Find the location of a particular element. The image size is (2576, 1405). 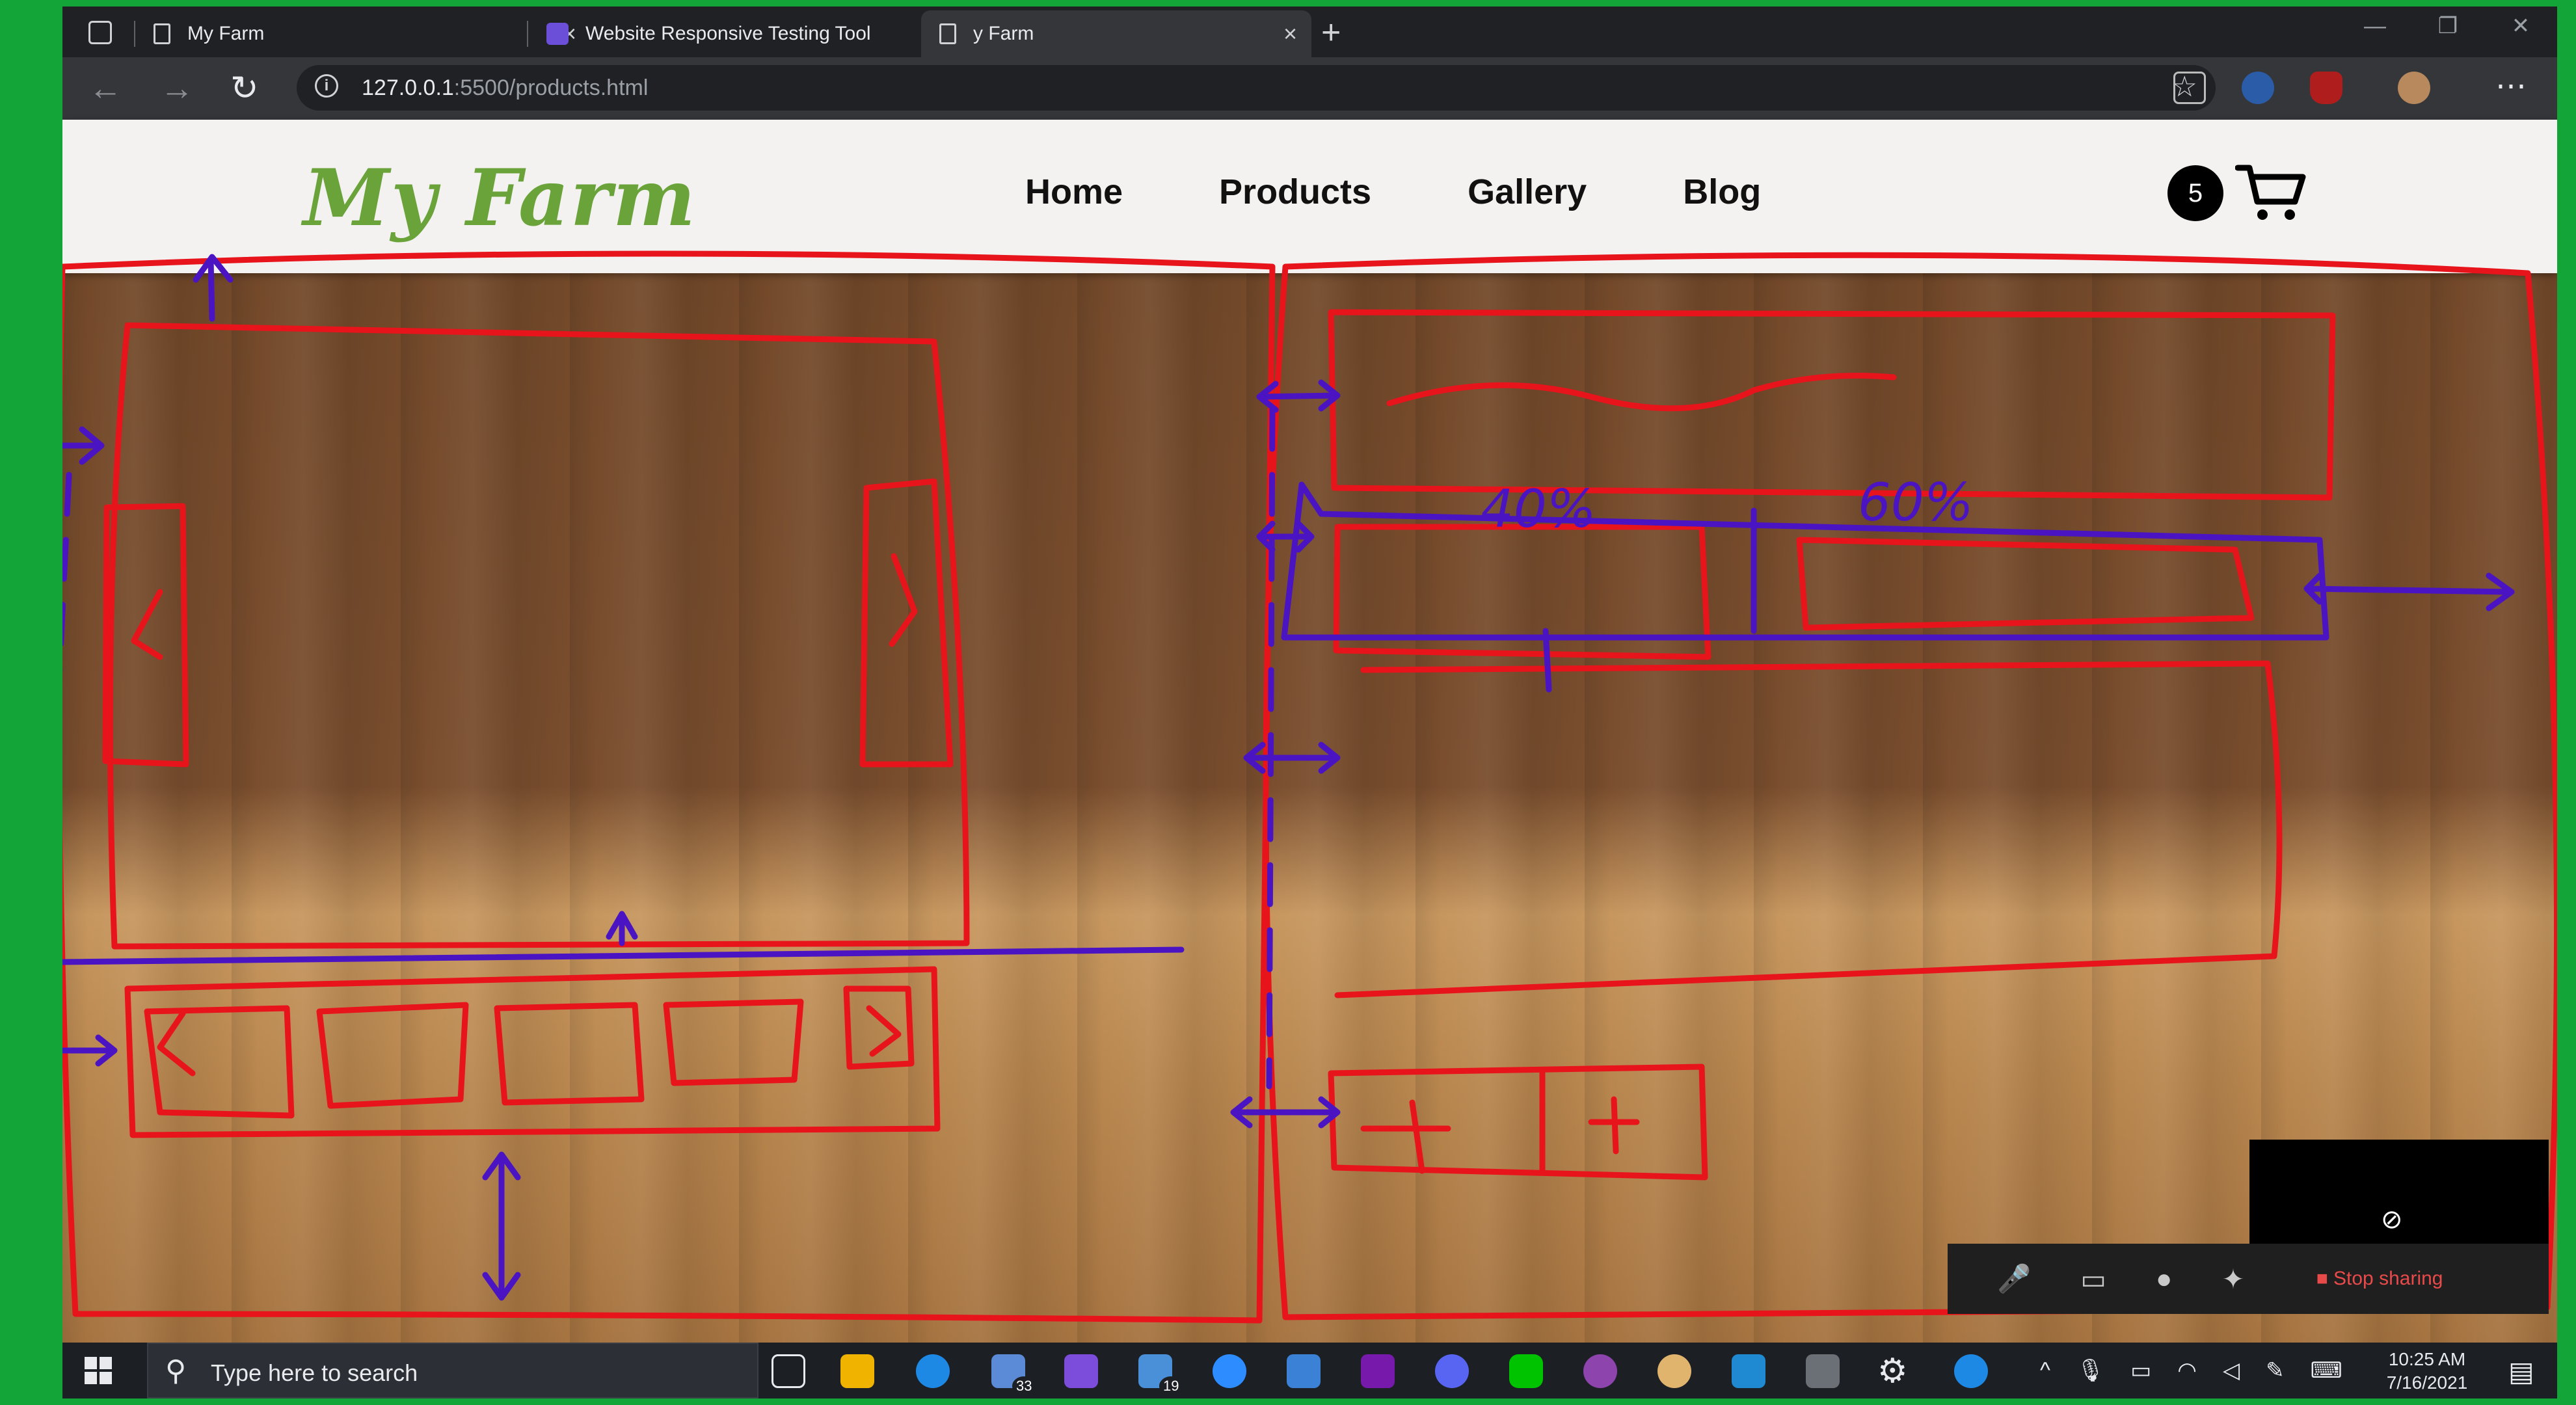

wifi-icon: ◠ is located at coordinates (2187, 1371).